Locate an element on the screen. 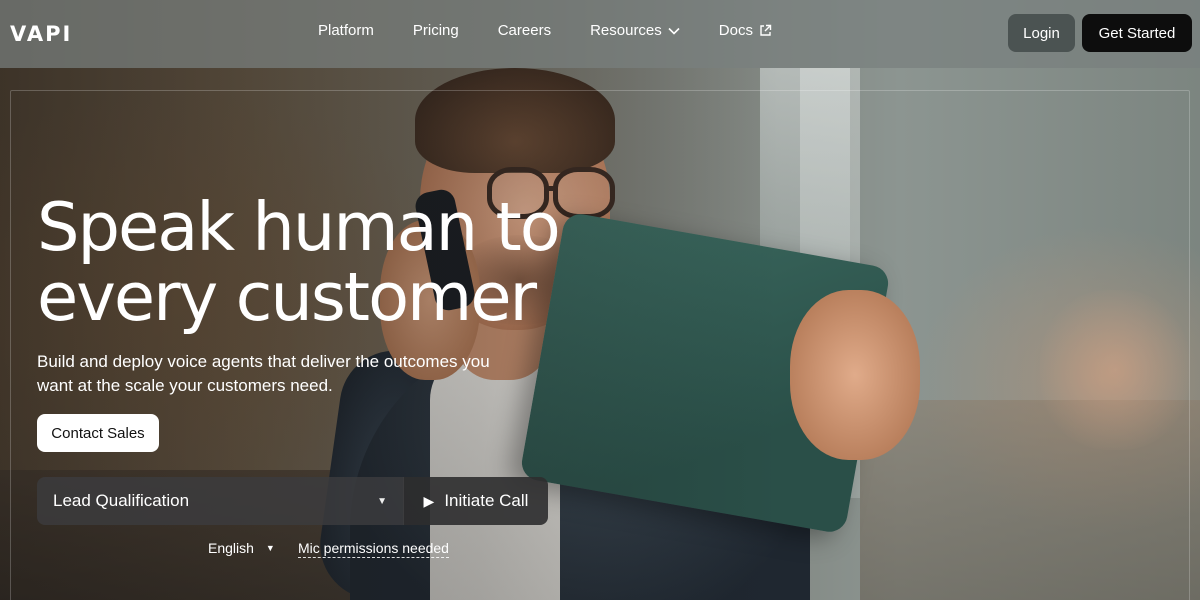  call-widget: Lead Qualification ▼ ▶ Initiate Call is located at coordinates (292, 501).